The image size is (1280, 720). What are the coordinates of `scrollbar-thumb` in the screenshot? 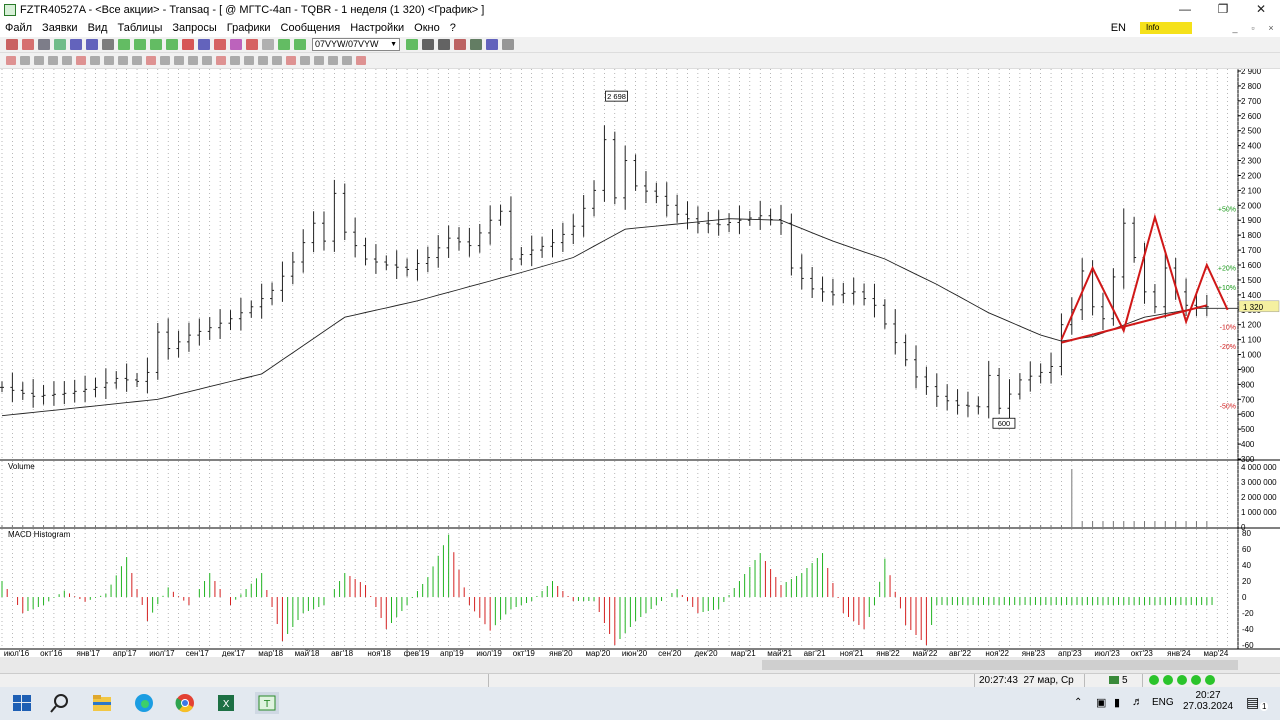 It's located at (1000, 665).